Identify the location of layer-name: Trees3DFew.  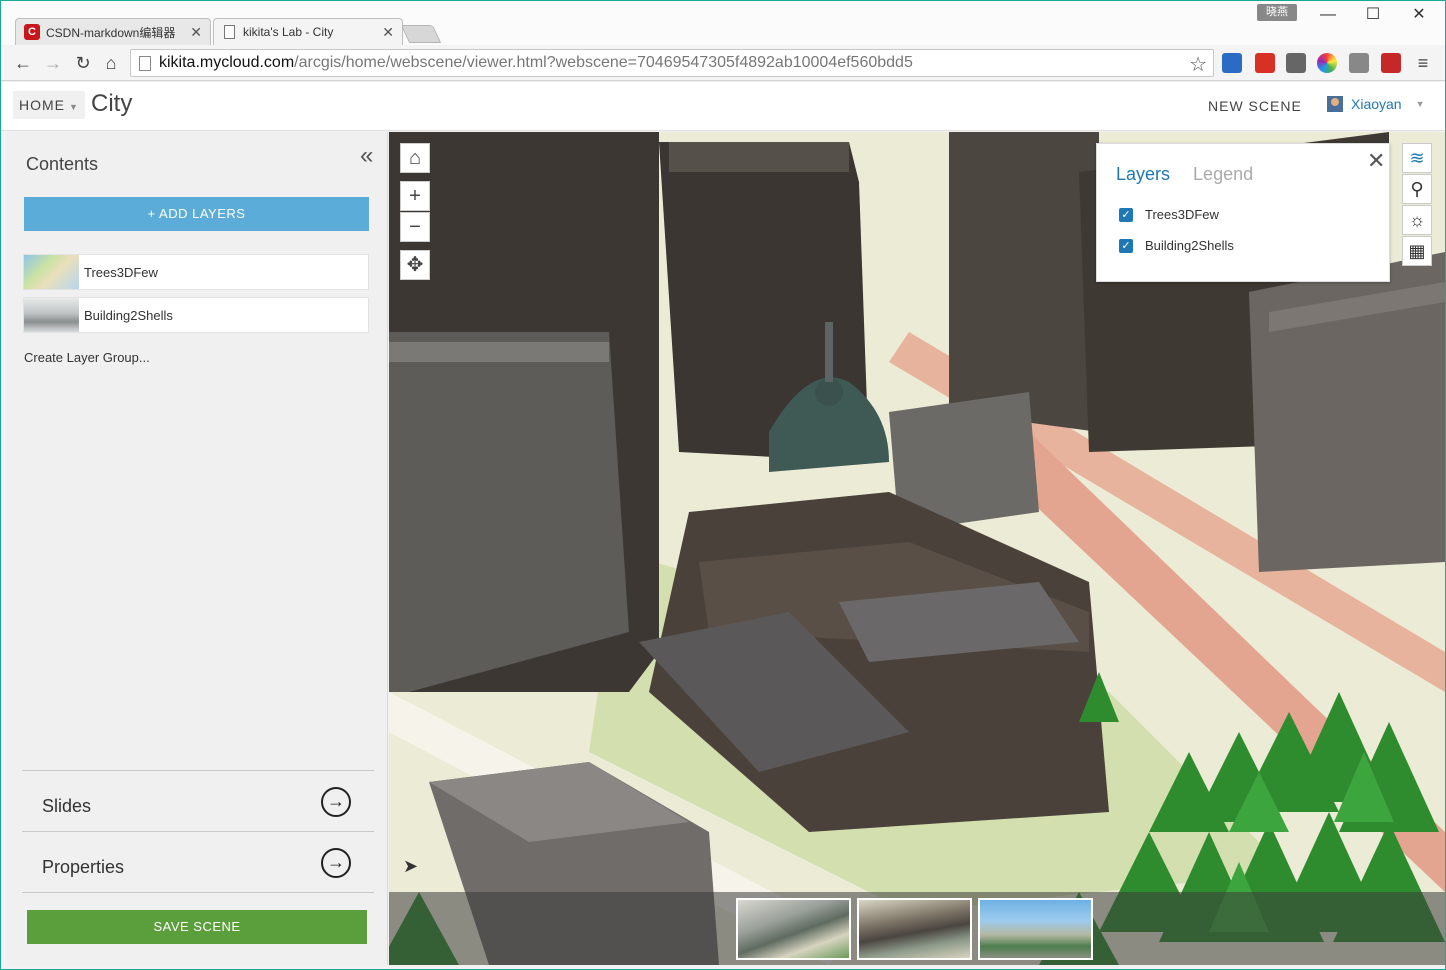
(121, 272).